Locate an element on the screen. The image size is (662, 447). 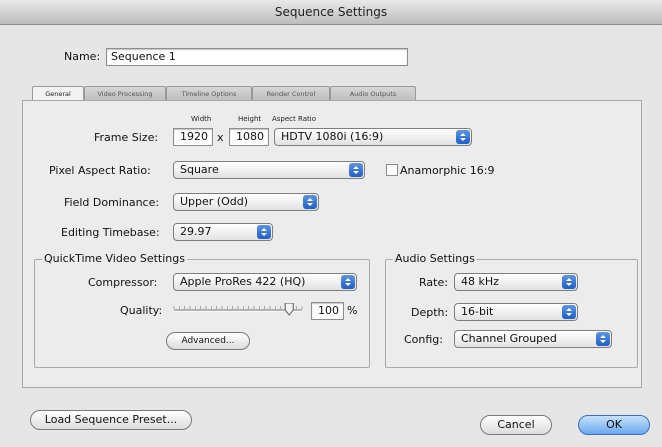
quality-unit: % is located at coordinates (352, 310).